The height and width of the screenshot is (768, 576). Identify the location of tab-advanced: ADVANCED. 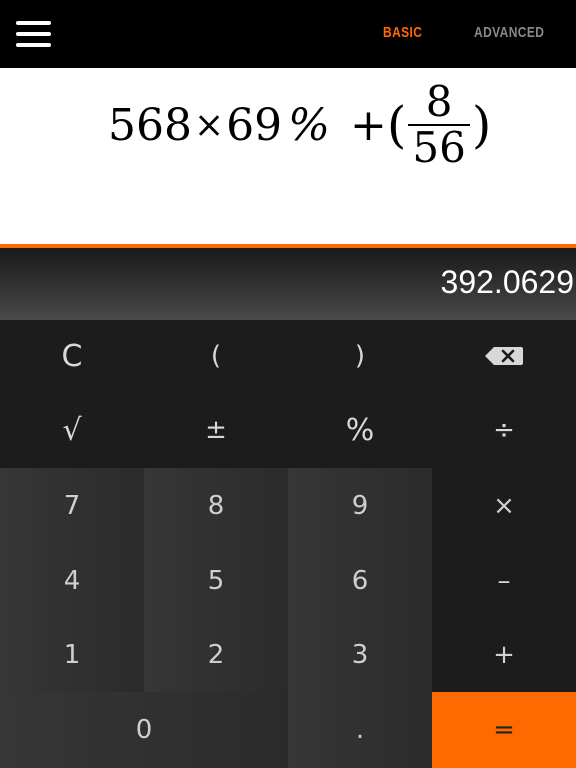
(509, 32).